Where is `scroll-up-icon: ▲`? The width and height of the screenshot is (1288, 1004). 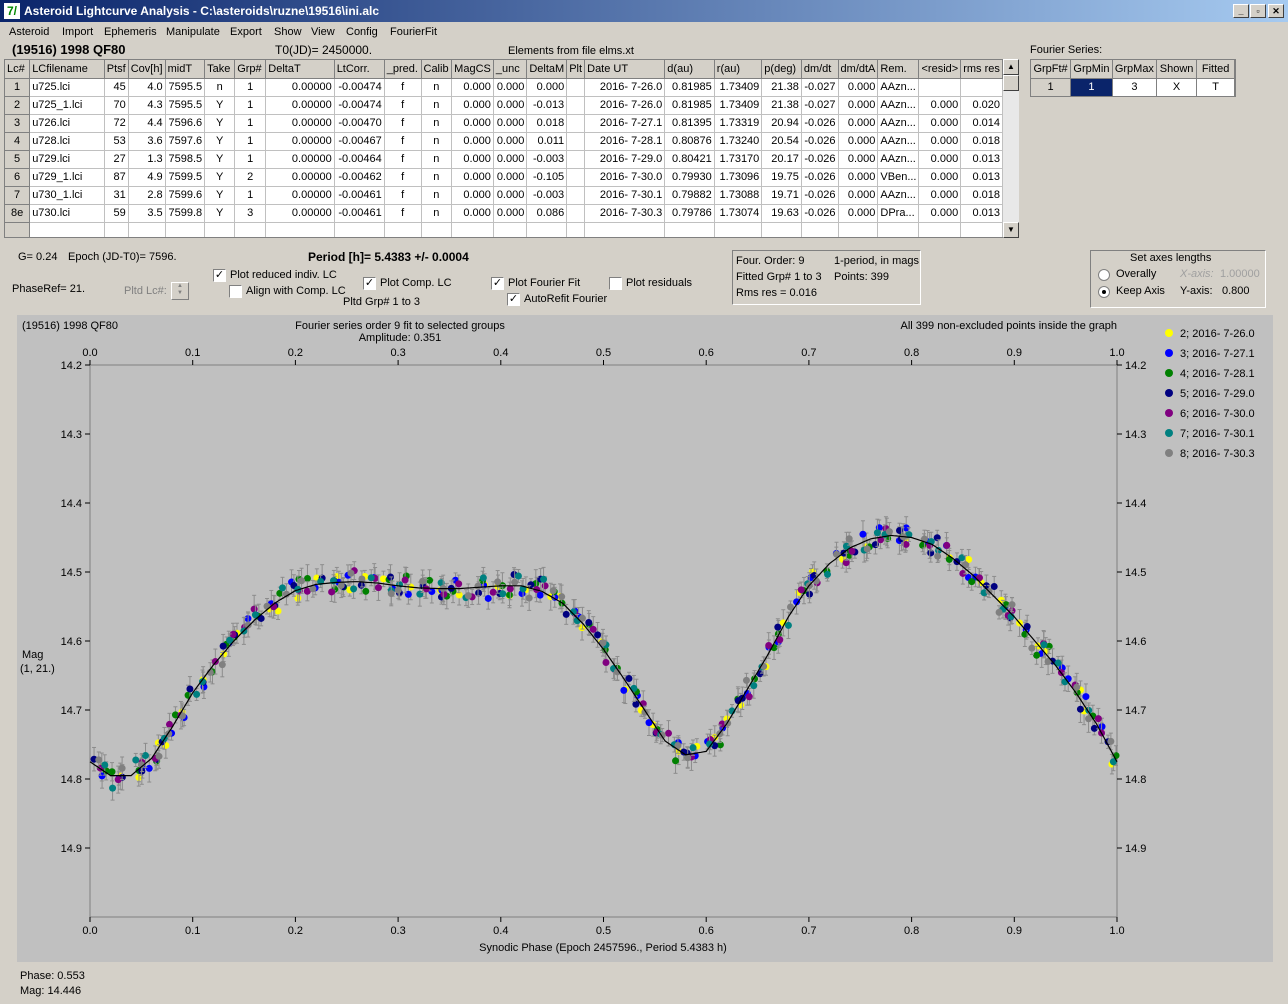
scroll-up-icon: ▲ is located at coordinates (1011, 67).